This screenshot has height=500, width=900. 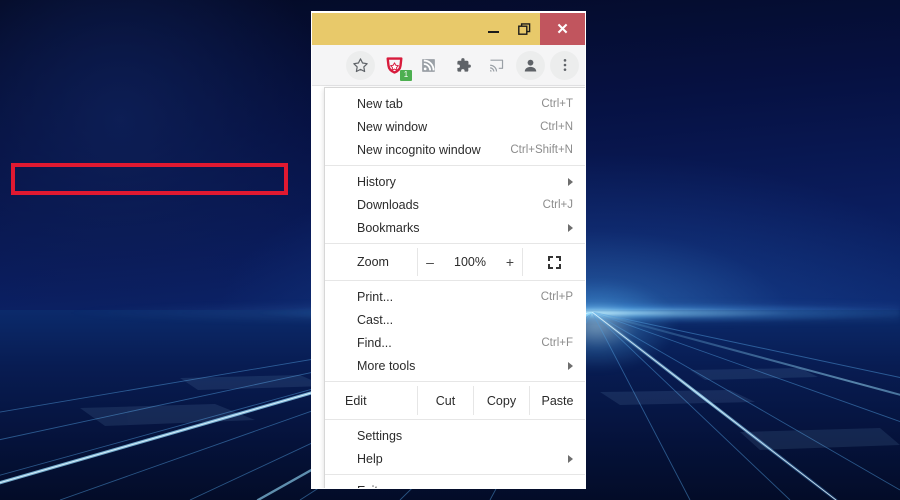 I want to click on extension-badge-count: 1, so click(x=406, y=75).